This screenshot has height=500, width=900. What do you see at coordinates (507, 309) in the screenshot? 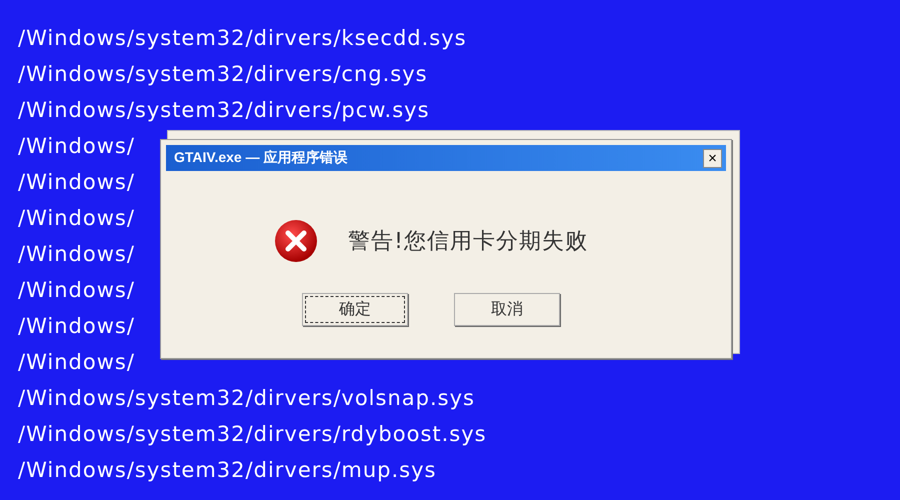
I see `dialog-button: 取消` at bounding box center [507, 309].